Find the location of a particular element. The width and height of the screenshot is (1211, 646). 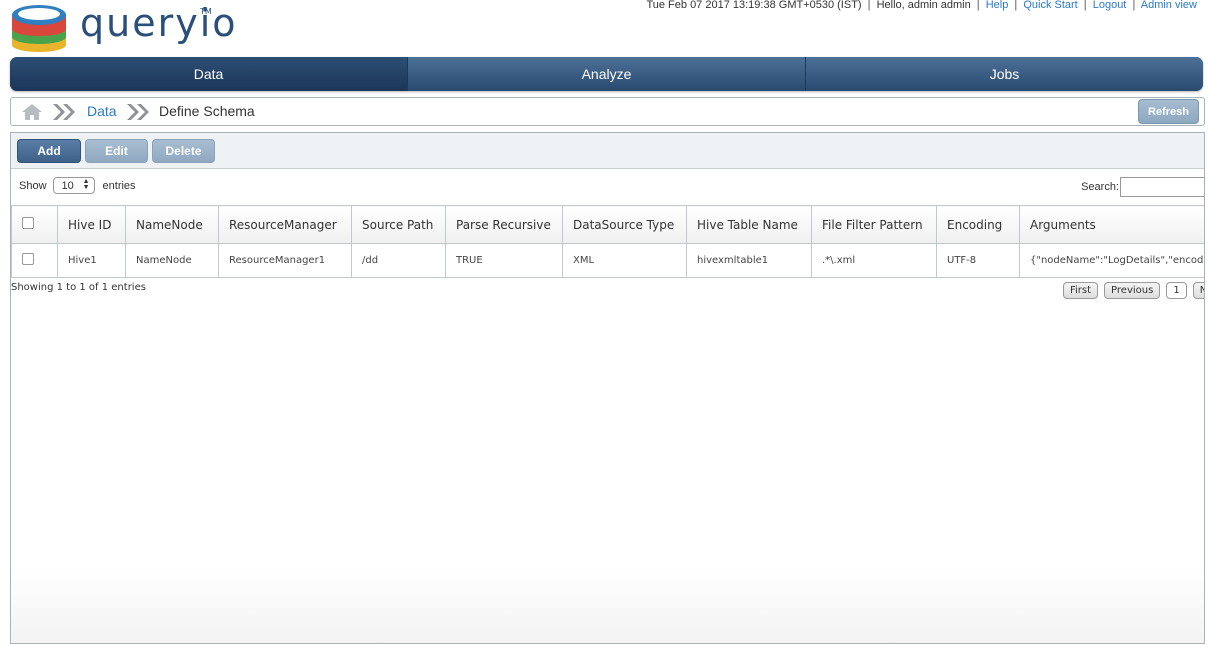

greeting: Hello, admin admin is located at coordinates (923, 5).